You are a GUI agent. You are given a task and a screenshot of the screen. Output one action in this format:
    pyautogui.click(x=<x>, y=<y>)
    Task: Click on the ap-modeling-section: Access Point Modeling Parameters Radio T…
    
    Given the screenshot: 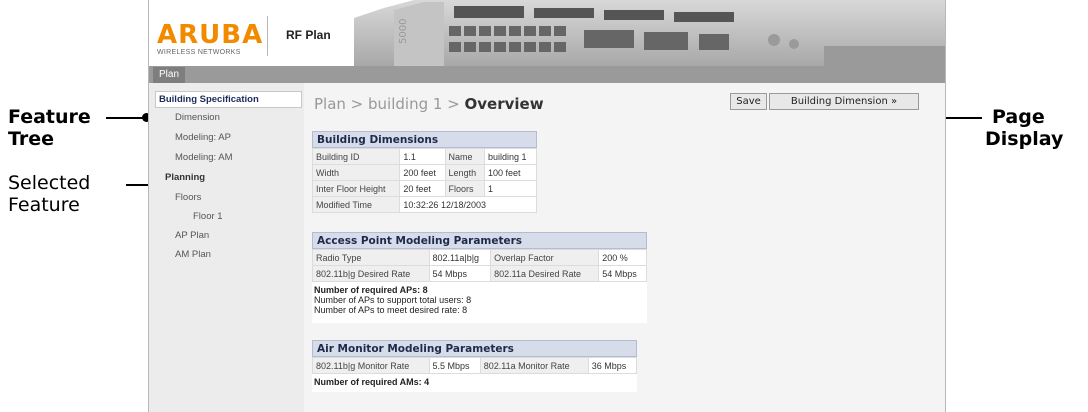 What is the action you would take?
    pyautogui.click(x=479, y=277)
    